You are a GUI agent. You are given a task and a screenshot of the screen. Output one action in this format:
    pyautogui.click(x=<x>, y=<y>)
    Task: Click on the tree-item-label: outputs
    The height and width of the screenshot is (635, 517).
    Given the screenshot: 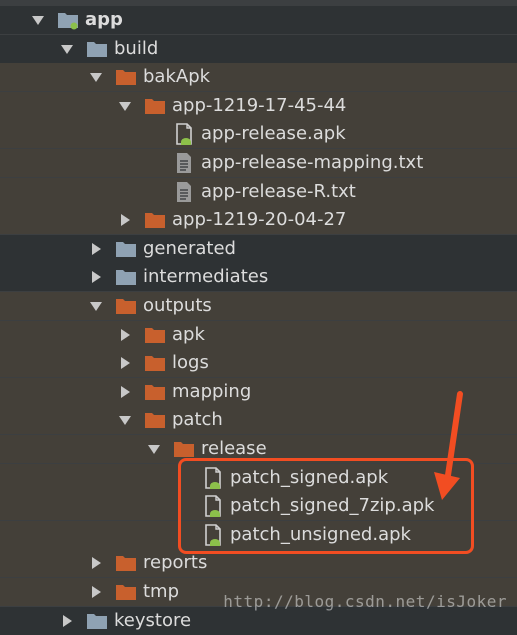 What is the action you would take?
    pyautogui.click(x=177, y=305)
    